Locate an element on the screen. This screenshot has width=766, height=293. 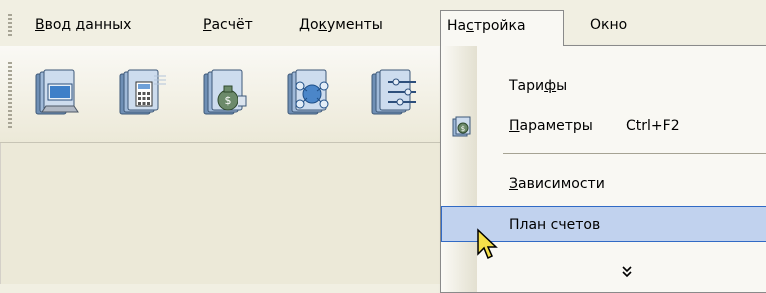
menu-separator is located at coordinates (634, 153).